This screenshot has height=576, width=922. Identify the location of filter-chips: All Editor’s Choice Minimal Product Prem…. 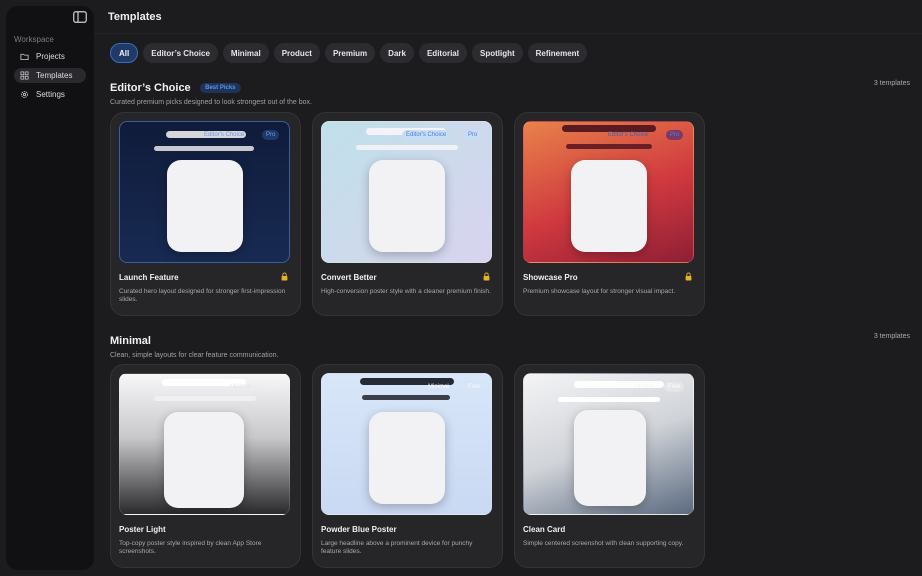
(349, 53).